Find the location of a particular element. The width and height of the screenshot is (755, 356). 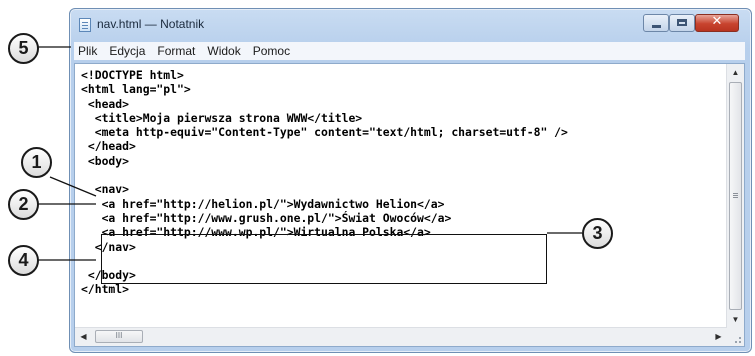

callout-3: 3 is located at coordinates (597, 233).